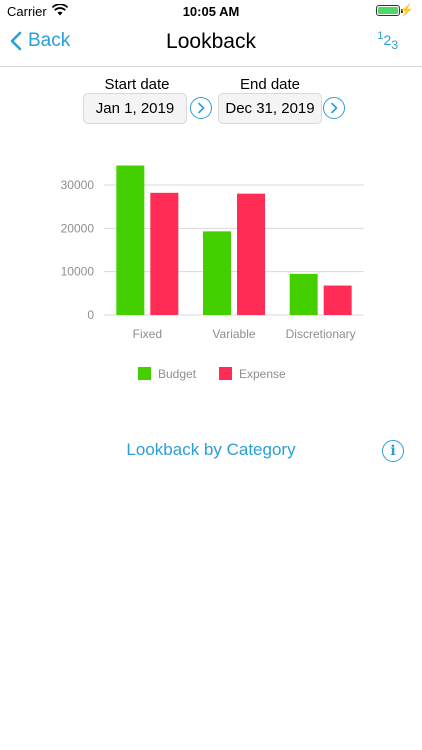  I want to click on y-tick-label: 10000, so click(78, 272).